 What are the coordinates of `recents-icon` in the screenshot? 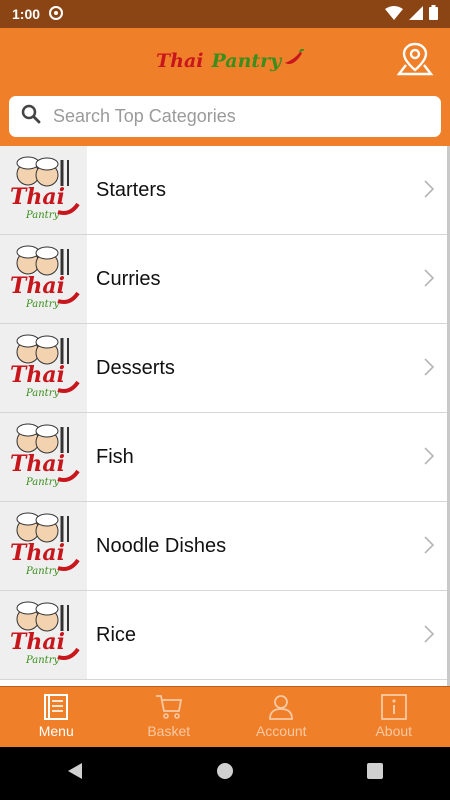 It's located at (375, 773).